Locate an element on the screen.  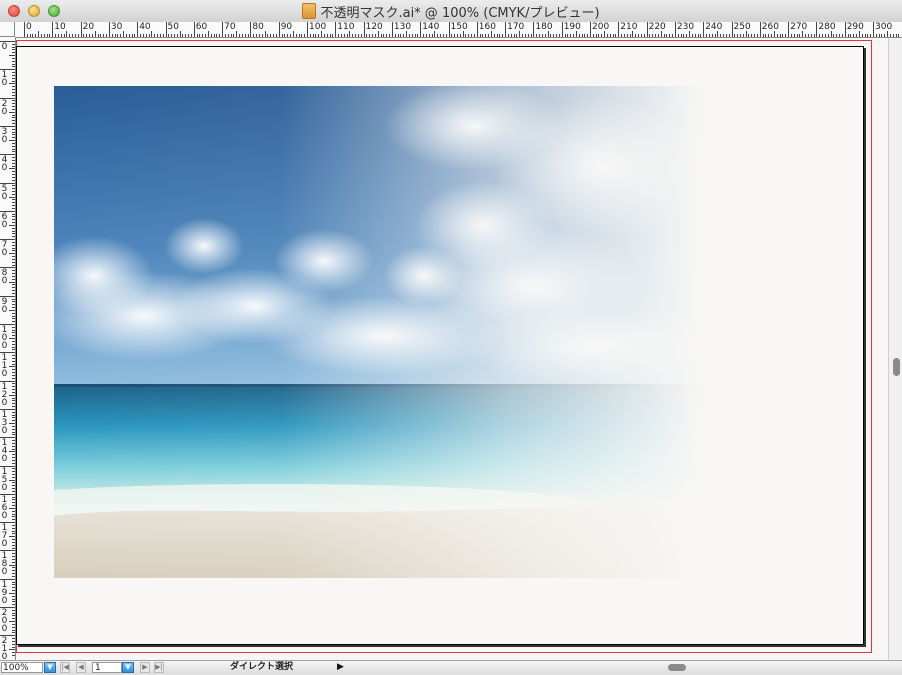
horizontal-scrollbar is located at coordinates (618, 667).